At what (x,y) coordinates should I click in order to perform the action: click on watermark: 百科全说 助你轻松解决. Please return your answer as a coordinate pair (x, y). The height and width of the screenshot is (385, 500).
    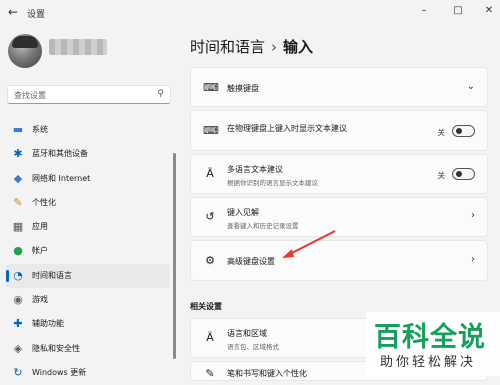
    Looking at the image, I should click on (433, 344).